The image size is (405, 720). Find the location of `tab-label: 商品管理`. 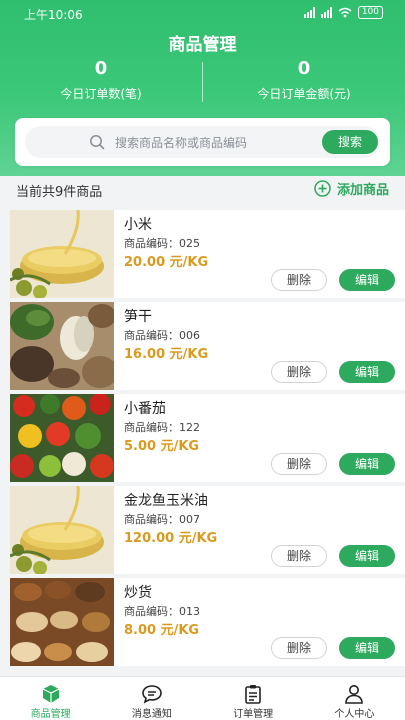

tab-label: 商品管理 is located at coordinates (50, 714).